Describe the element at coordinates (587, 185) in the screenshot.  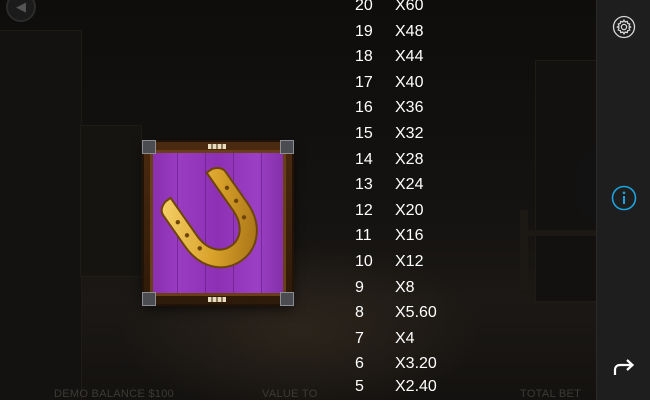
I see `side-panel-handle` at that location.